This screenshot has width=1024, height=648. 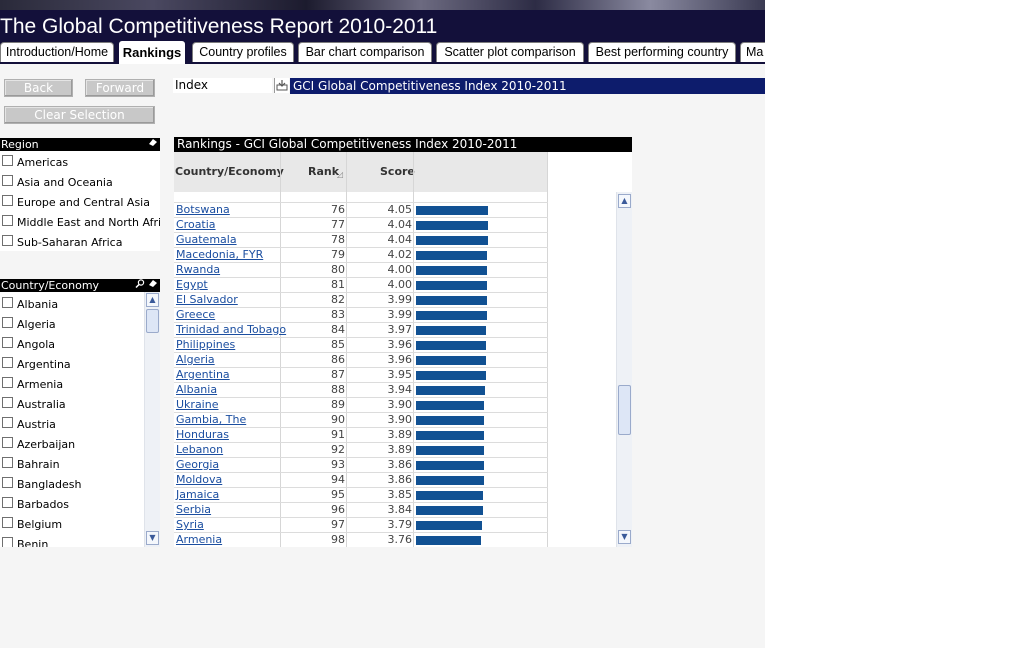 What do you see at coordinates (33, 542) in the screenshot?
I see `country-item-label: Benin` at bounding box center [33, 542].